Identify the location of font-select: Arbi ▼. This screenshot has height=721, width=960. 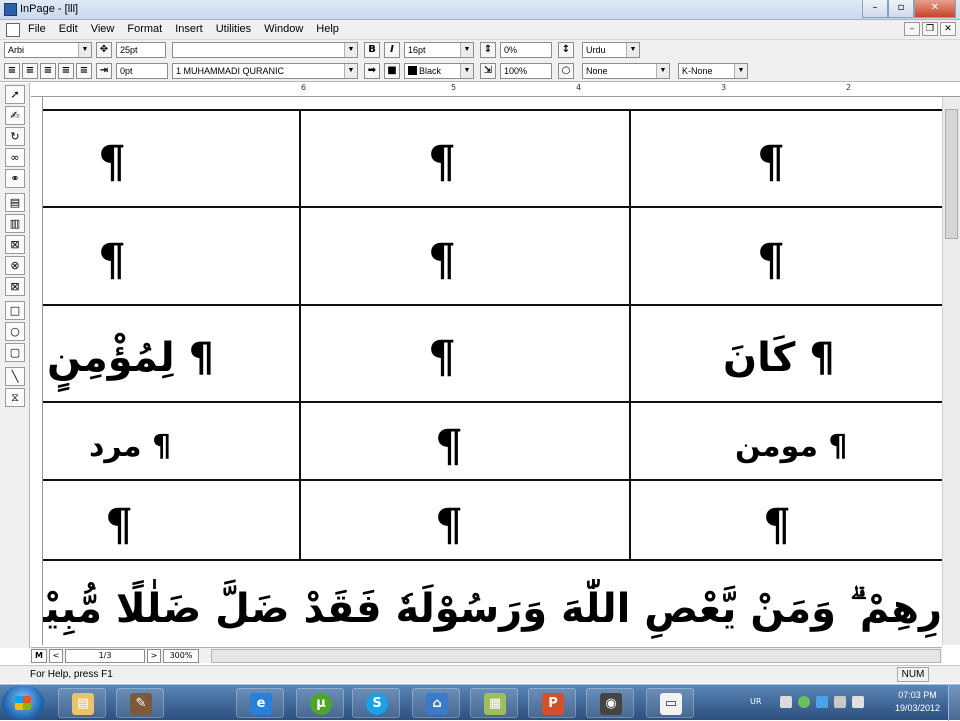
(48, 50).